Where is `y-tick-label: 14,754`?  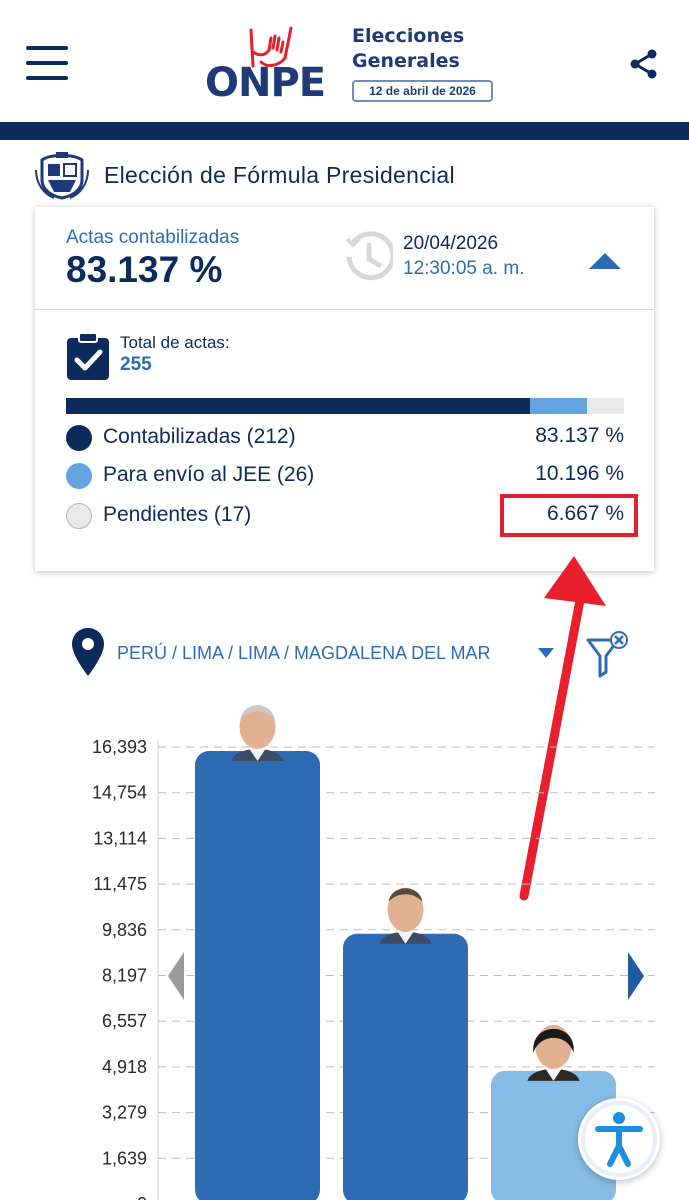
y-tick-label: 14,754 is located at coordinates (119, 793).